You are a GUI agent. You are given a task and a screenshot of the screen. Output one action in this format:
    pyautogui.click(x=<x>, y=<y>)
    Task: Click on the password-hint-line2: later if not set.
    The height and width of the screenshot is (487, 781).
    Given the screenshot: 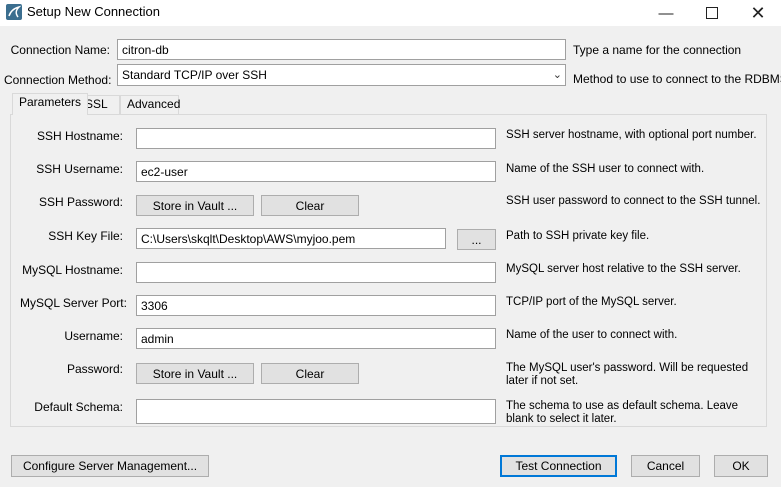 What is the action you would take?
    pyautogui.click(x=542, y=381)
    